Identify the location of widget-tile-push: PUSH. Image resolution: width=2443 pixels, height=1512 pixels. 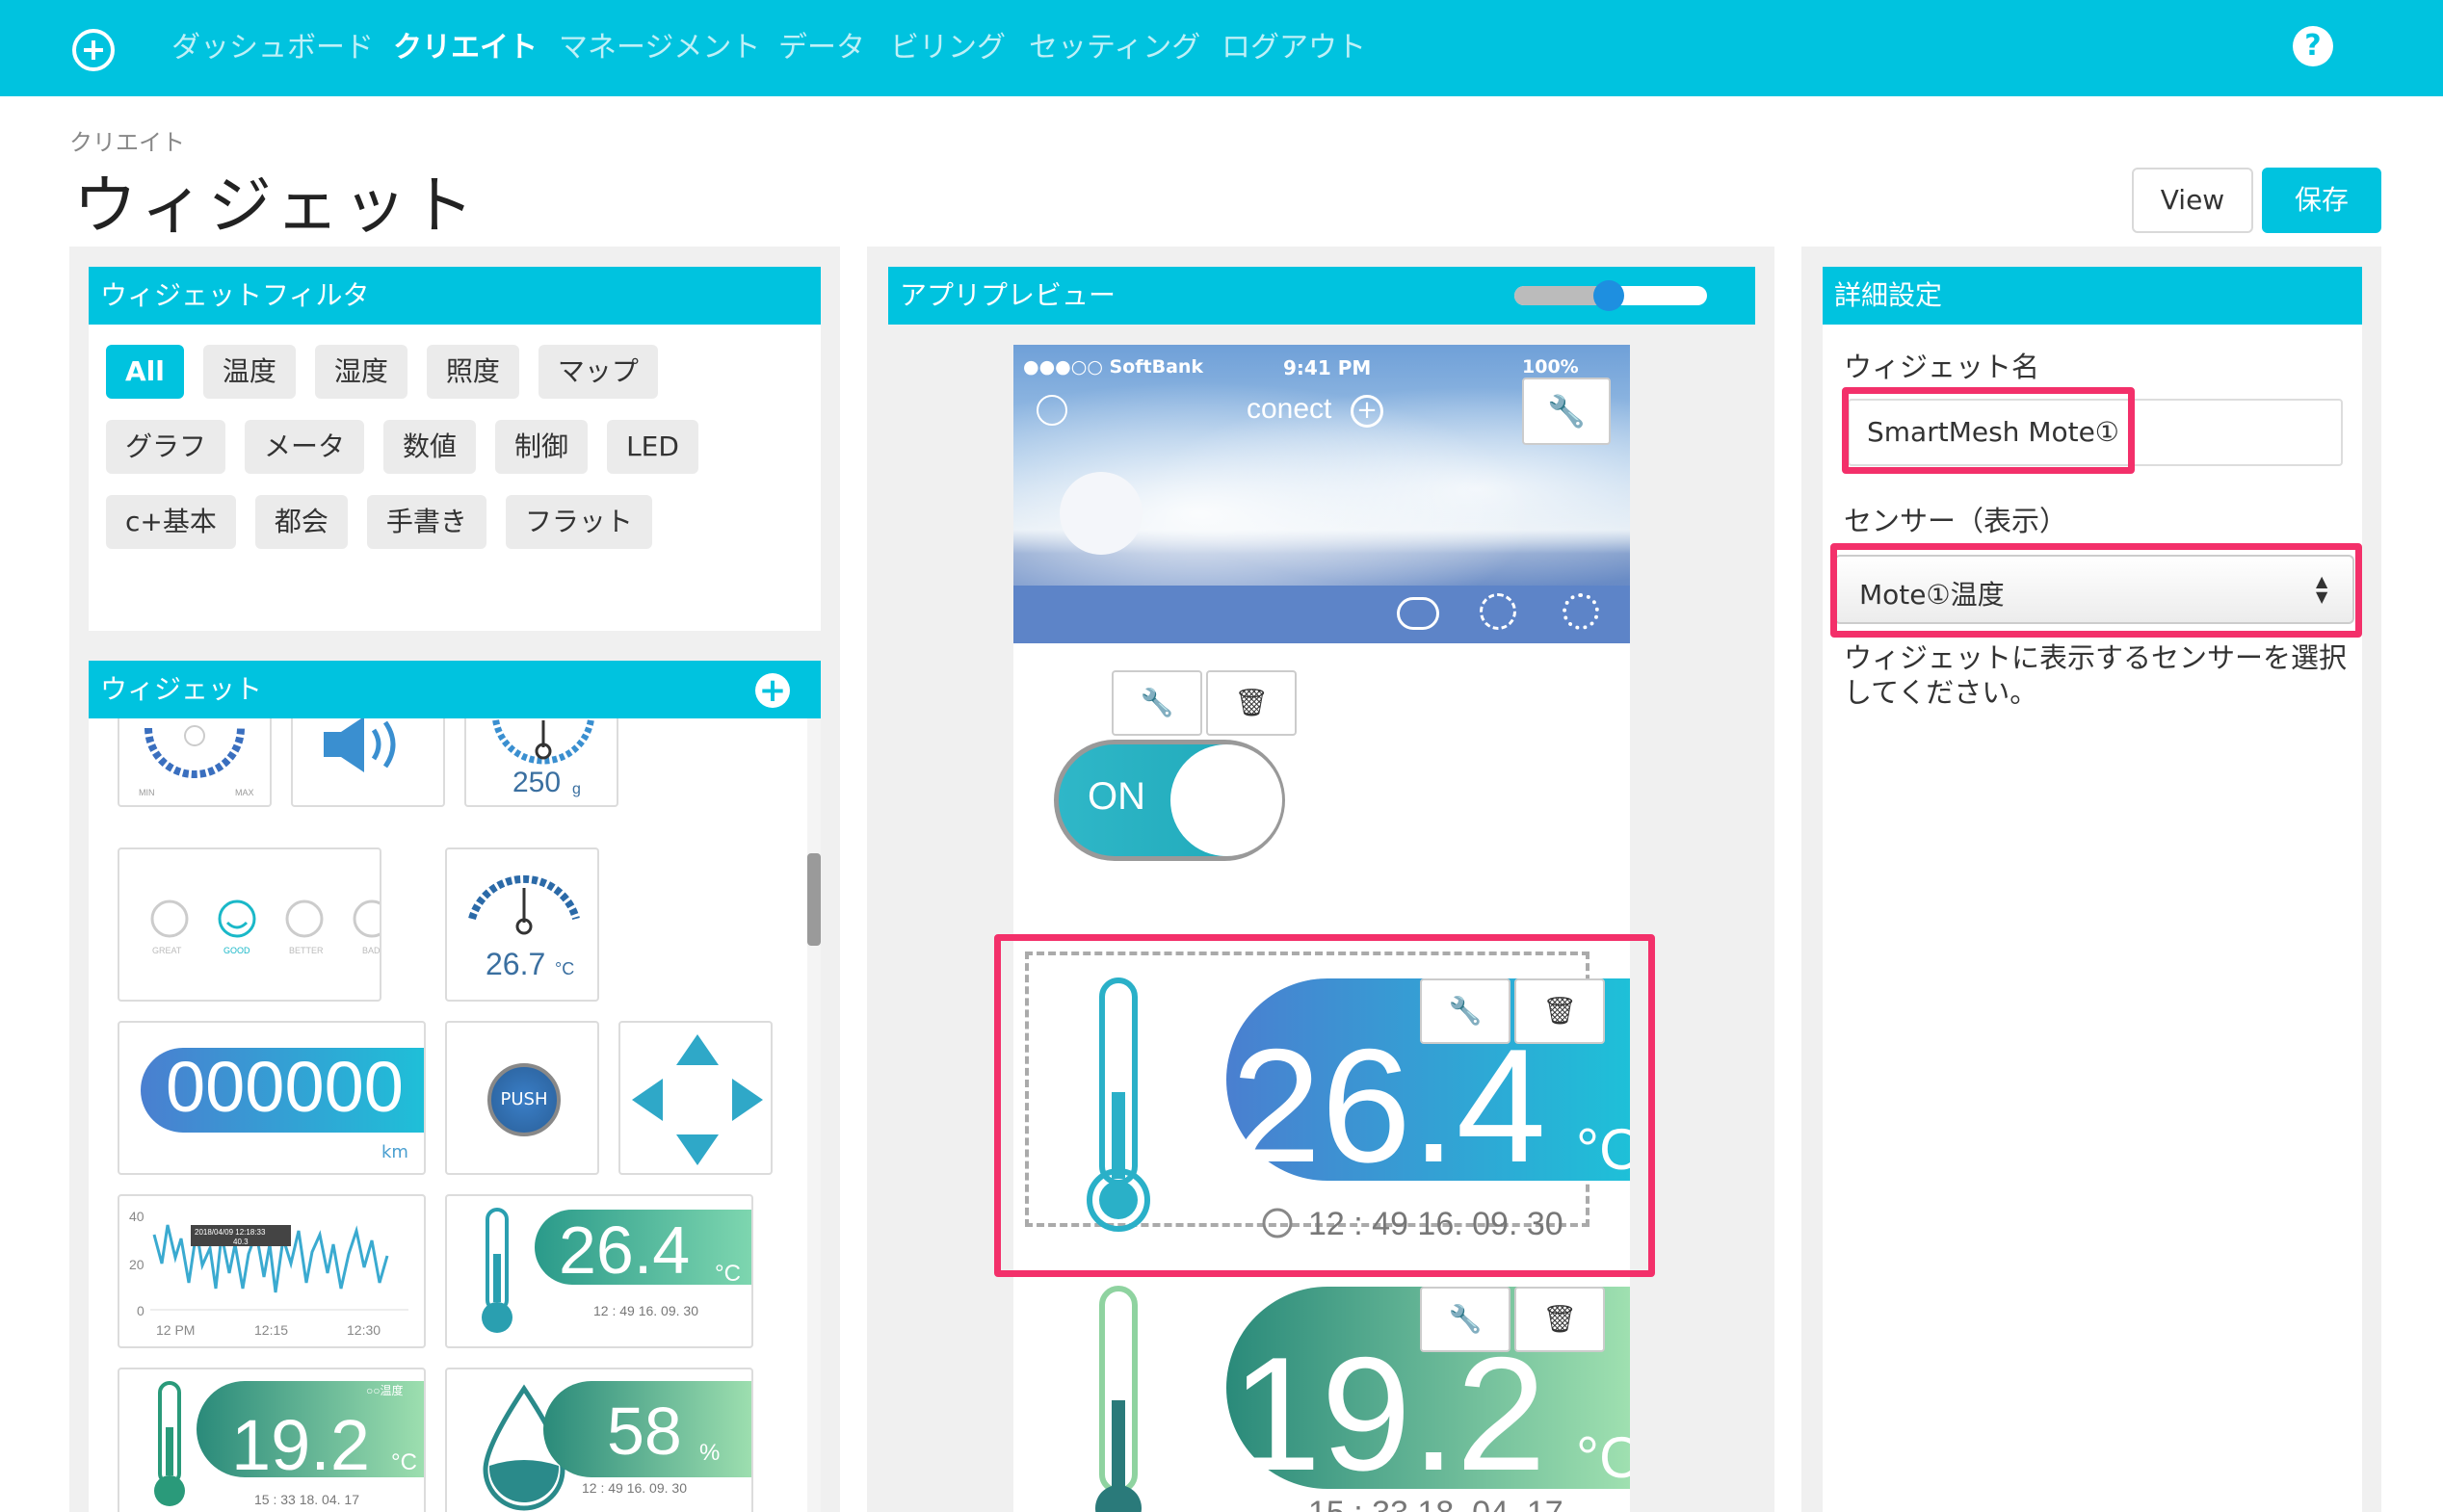
(522, 1098).